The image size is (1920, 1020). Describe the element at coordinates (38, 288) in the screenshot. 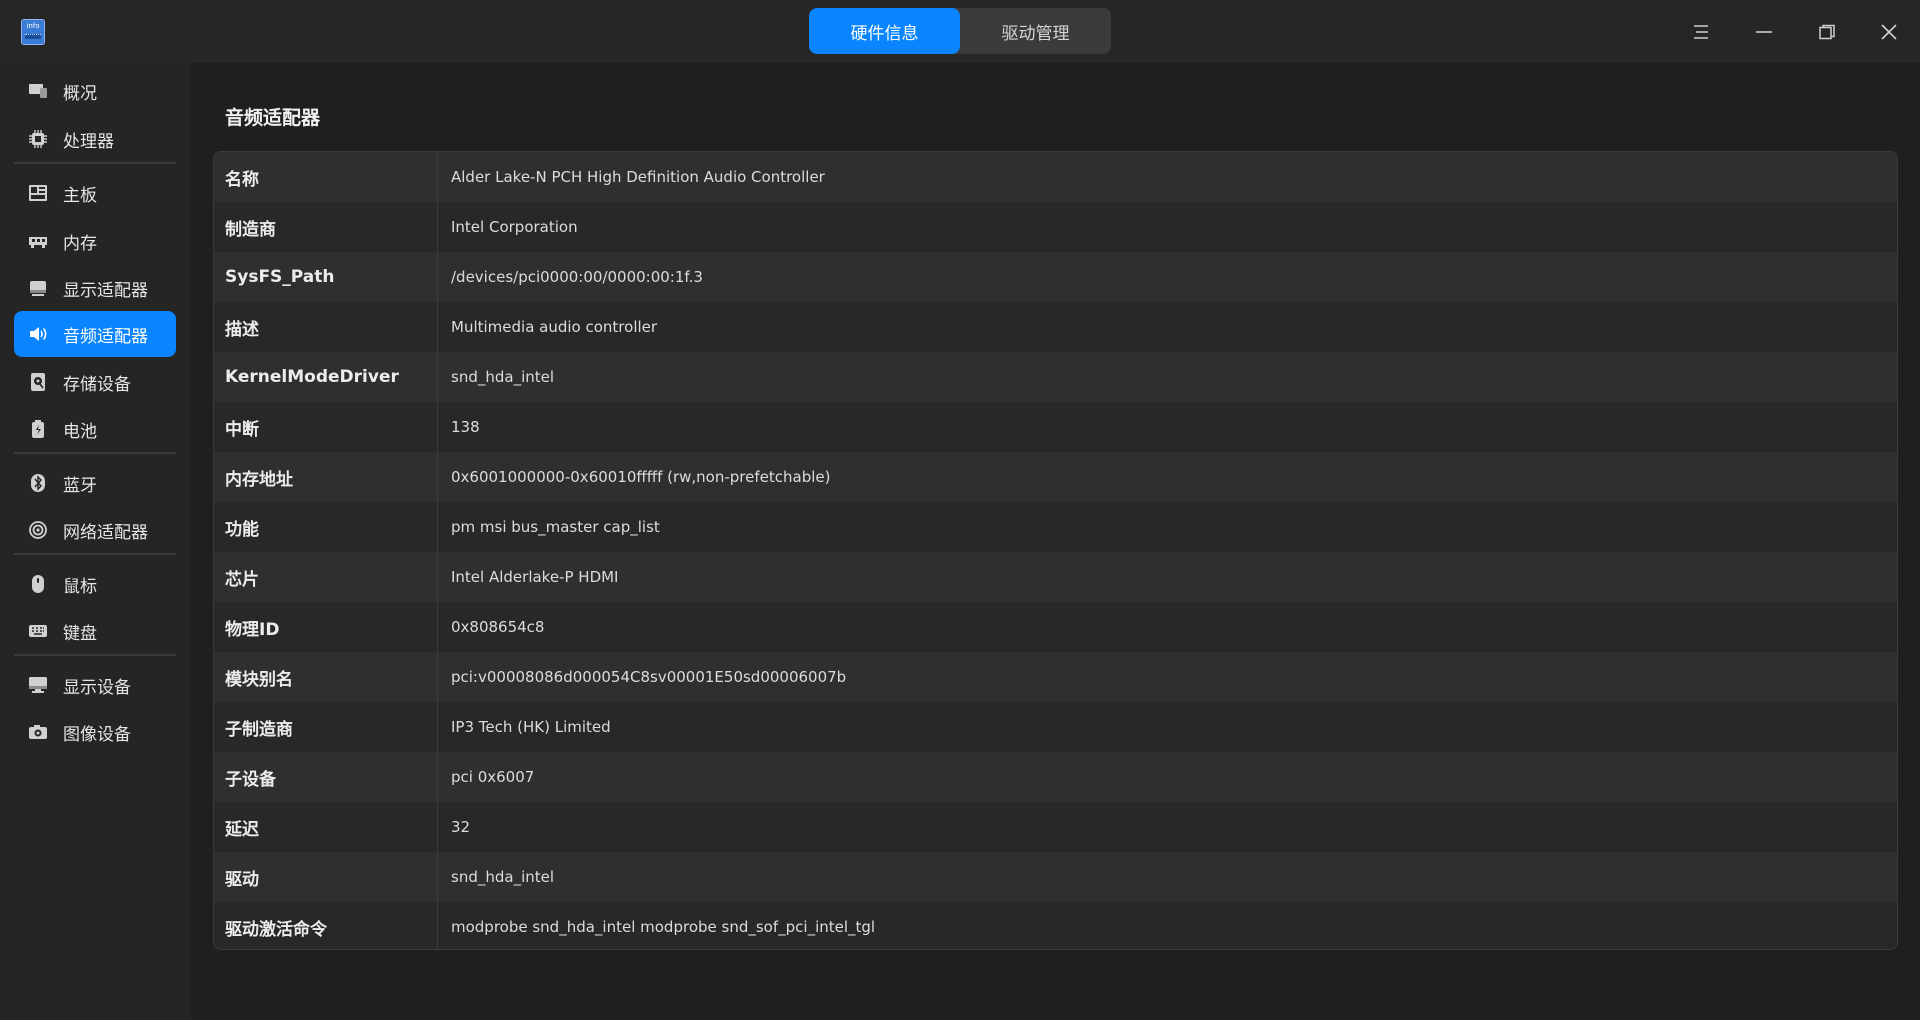

I see `display-adapter-icon` at that location.